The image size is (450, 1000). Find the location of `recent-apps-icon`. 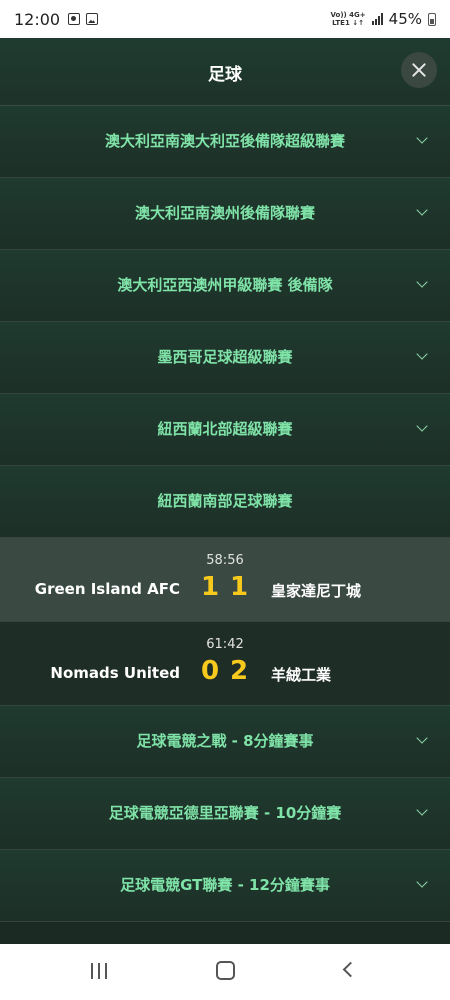

recent-apps-icon is located at coordinates (99, 971).